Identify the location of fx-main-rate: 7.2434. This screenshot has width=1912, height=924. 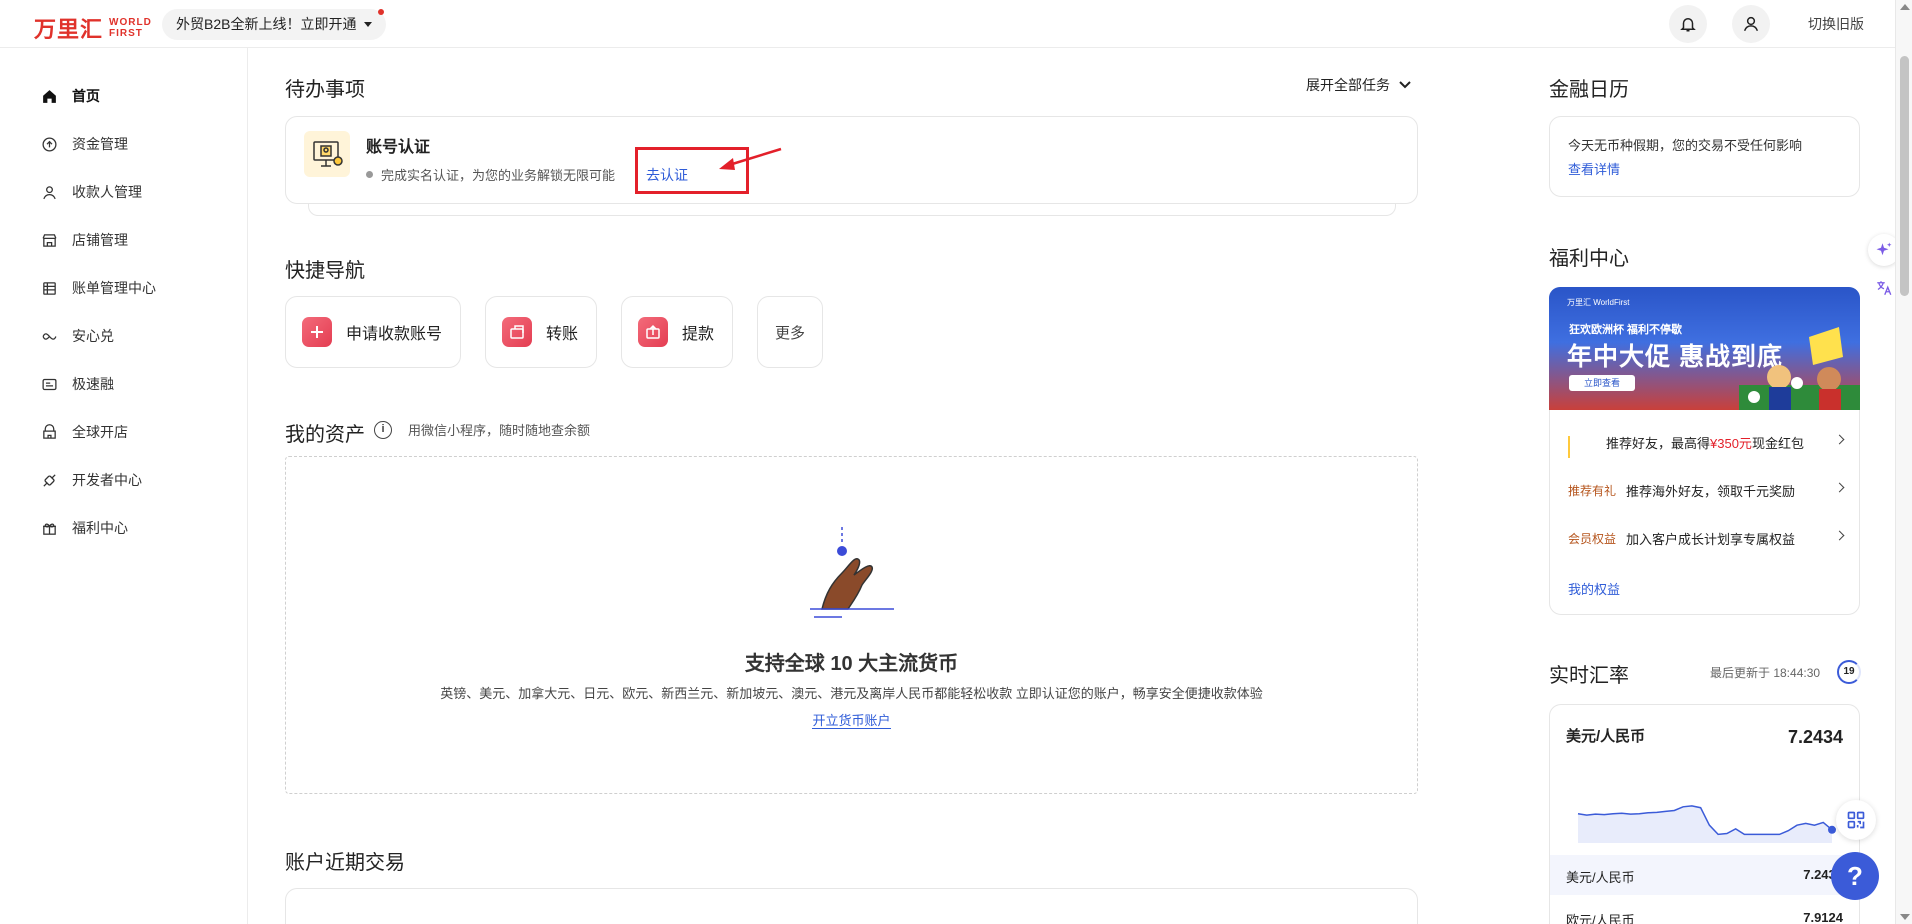
(1815, 737).